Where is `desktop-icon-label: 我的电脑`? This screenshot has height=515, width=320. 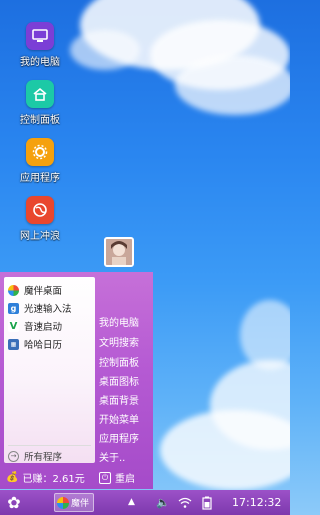 desktop-icon-label: 我的电脑 is located at coordinates (40, 62).